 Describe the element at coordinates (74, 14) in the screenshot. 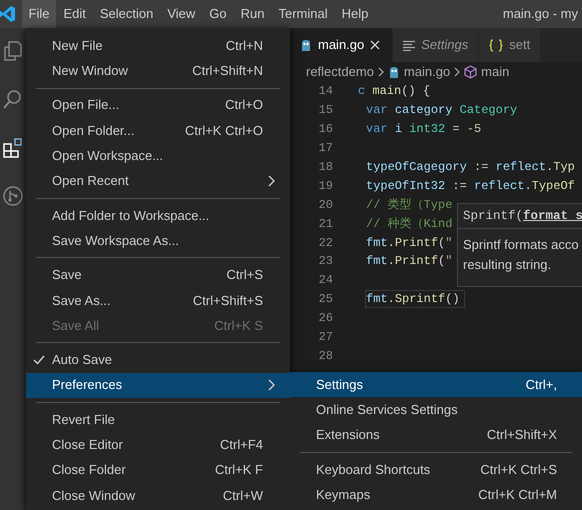

I see `menu-item: Edit` at that location.